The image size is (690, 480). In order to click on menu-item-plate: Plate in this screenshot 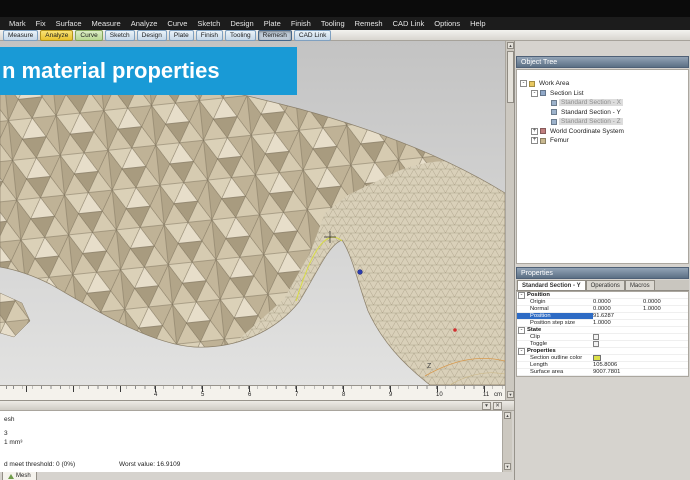, I will do `click(272, 23)`.